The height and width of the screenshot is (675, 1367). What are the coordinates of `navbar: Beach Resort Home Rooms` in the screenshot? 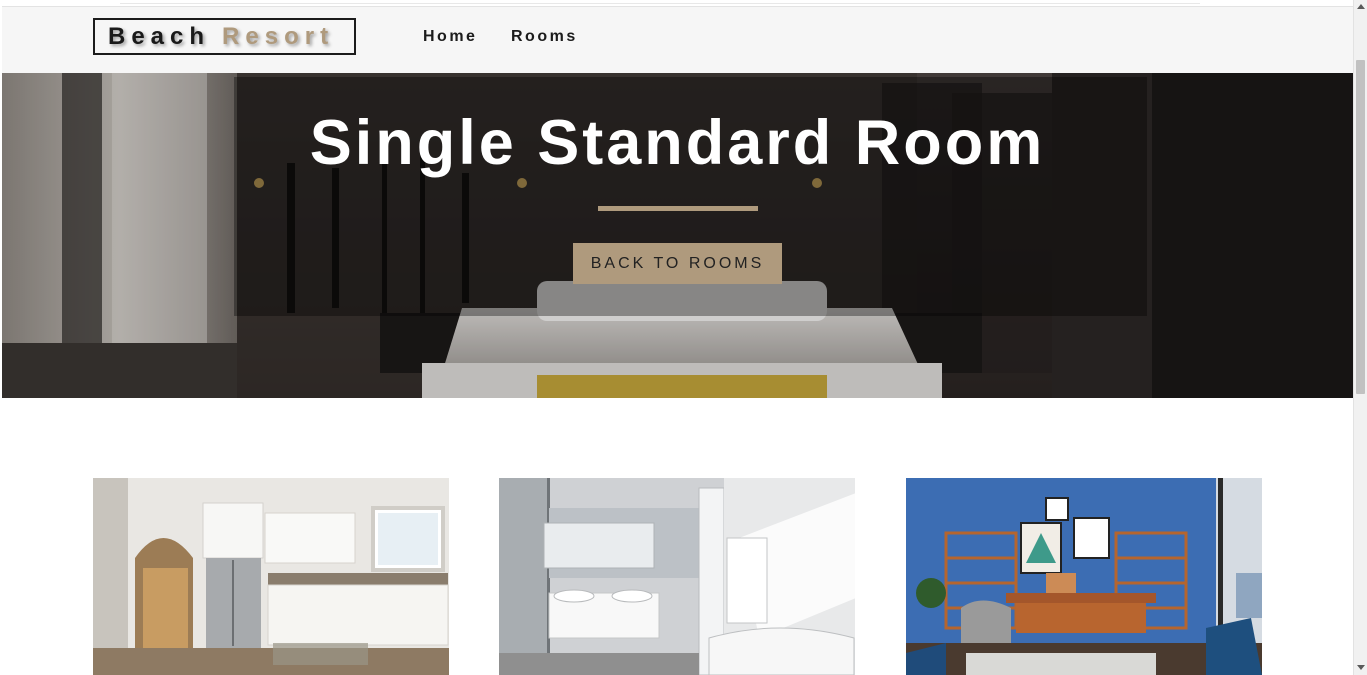 It's located at (677, 40).